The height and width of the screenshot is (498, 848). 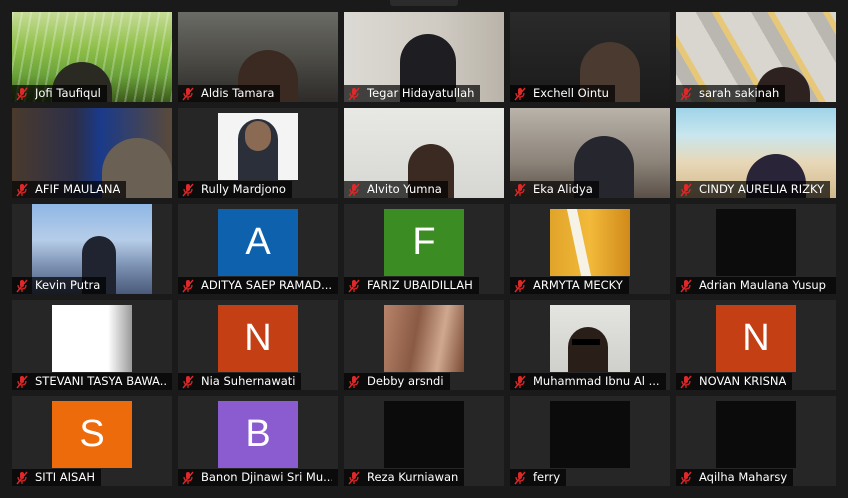 I want to click on avatar-letter: A, so click(x=258, y=242).